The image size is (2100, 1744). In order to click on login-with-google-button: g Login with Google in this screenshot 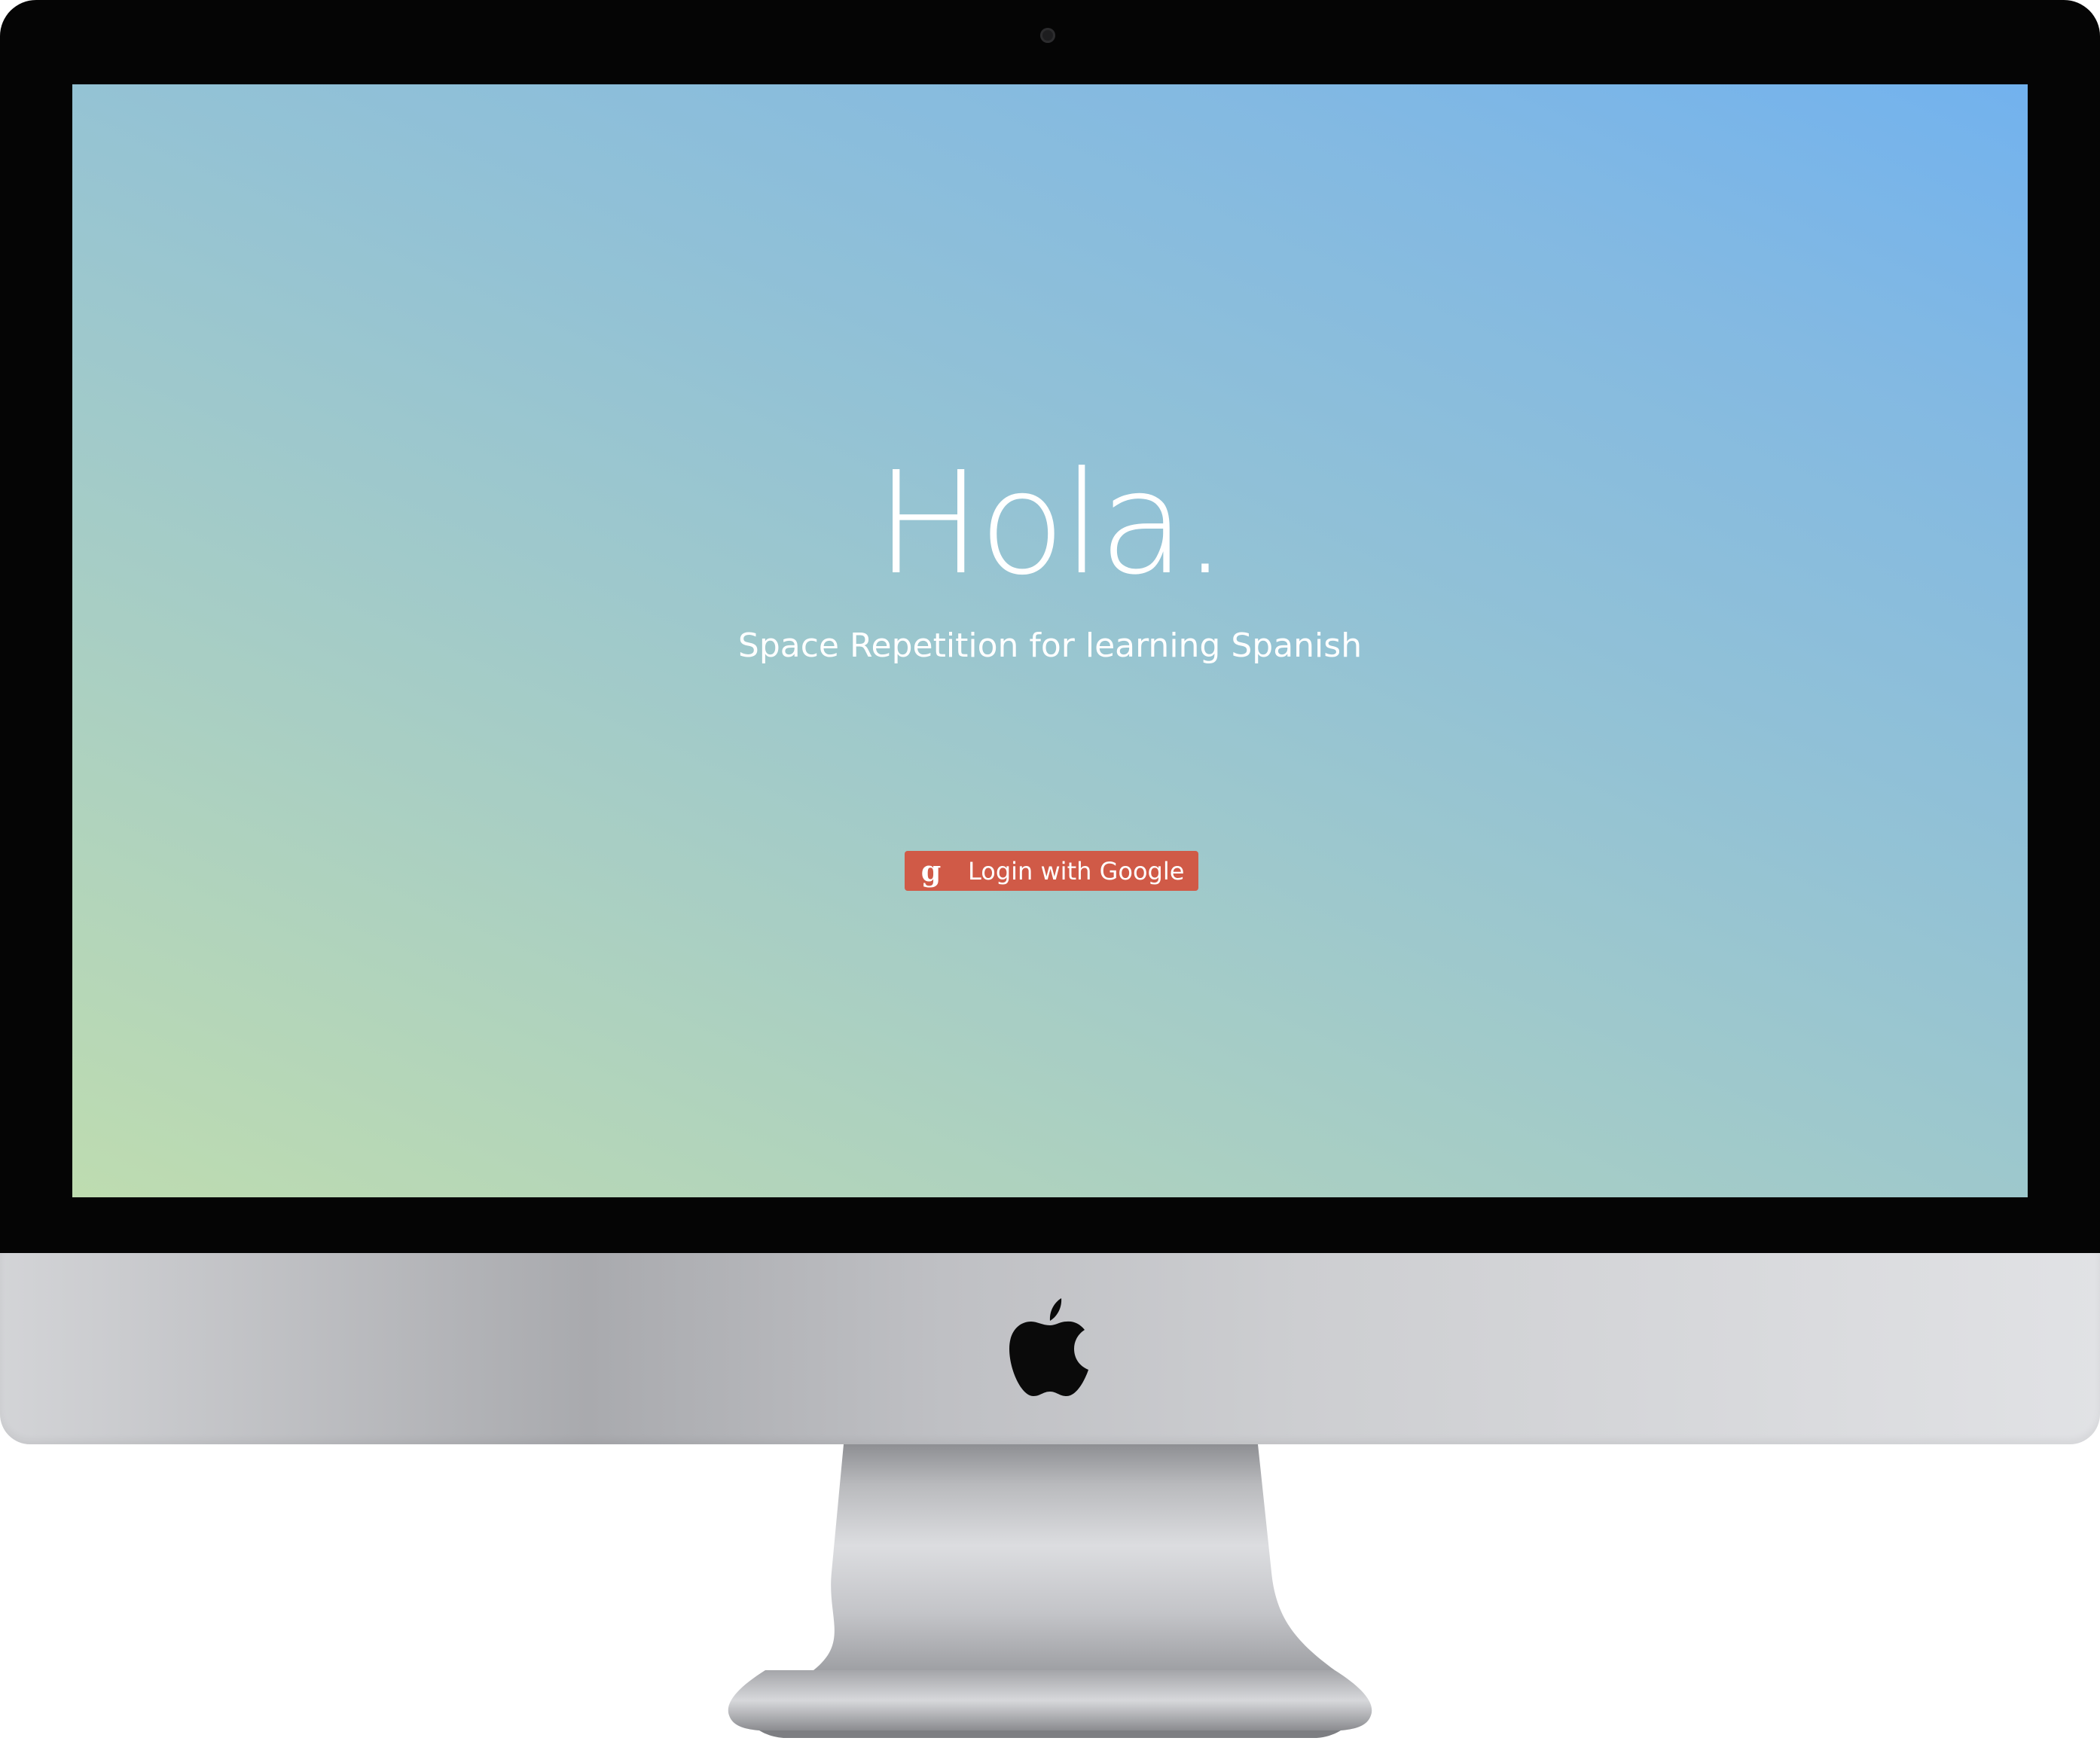, I will do `click(1051, 871)`.